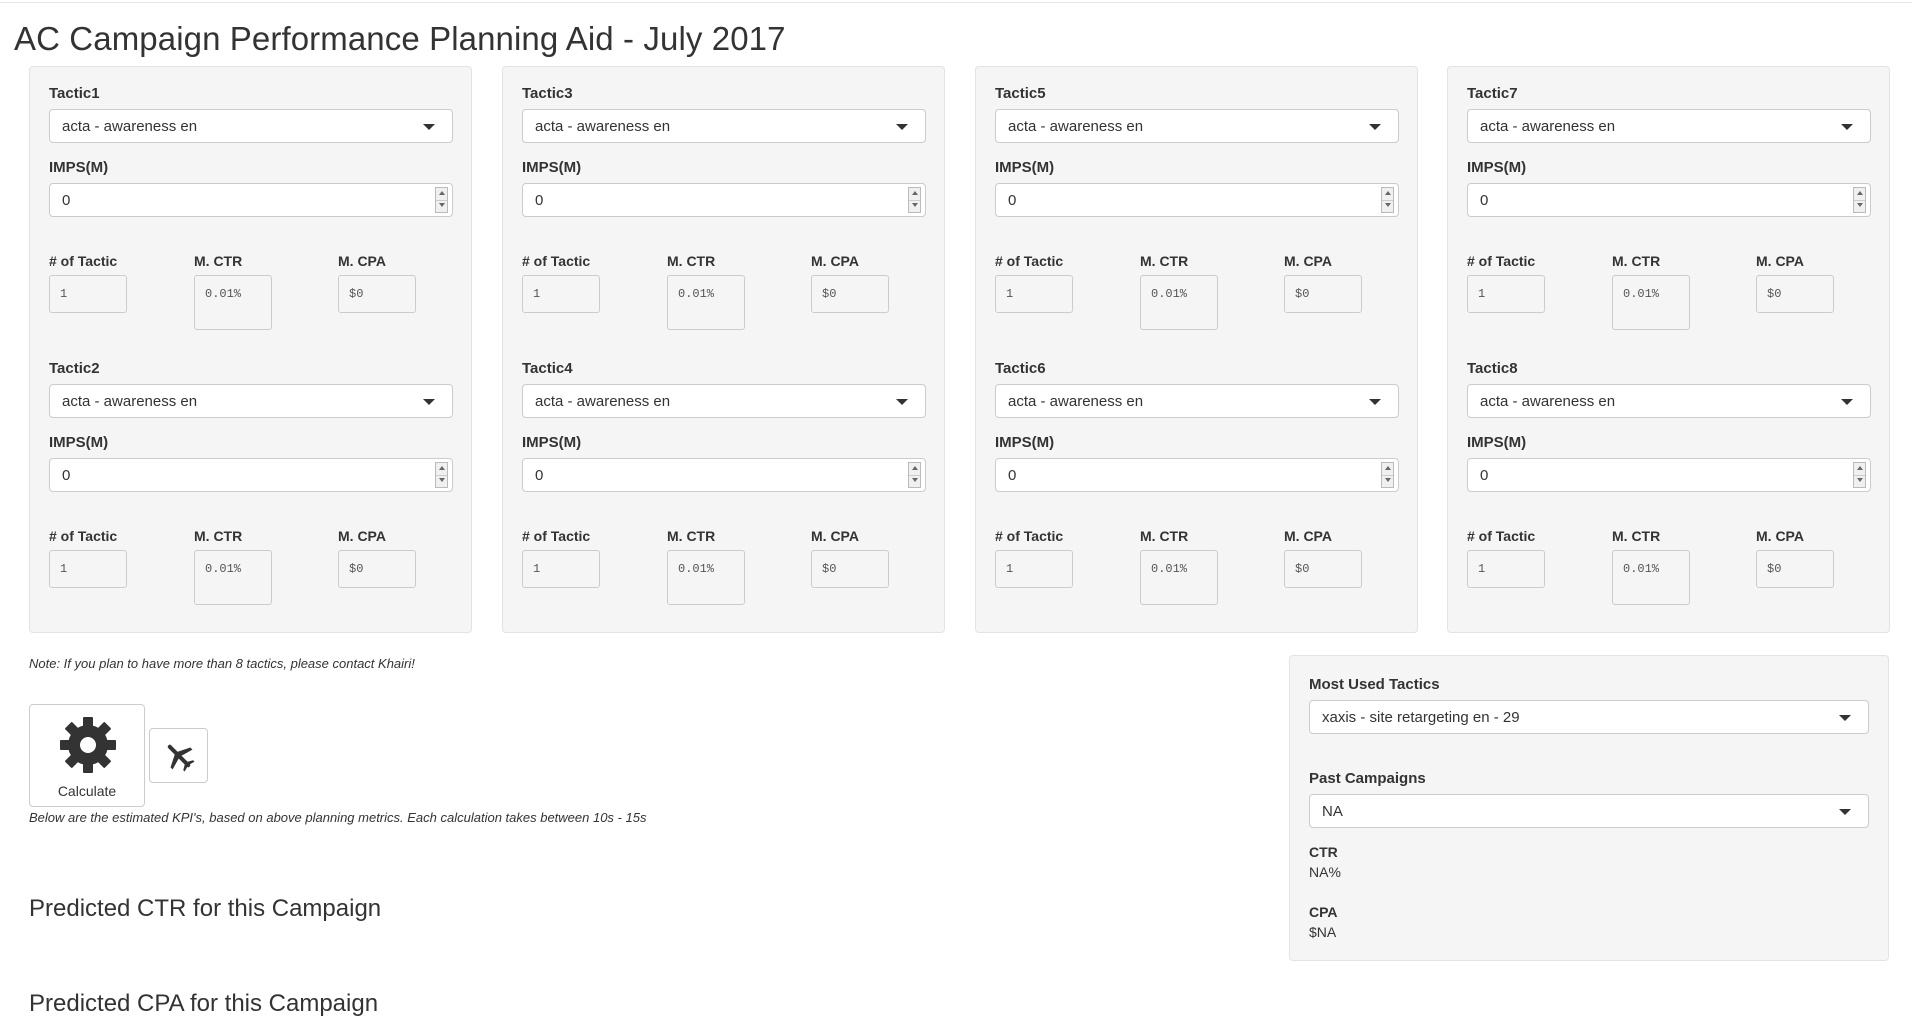 The image size is (1912, 1020). Describe the element at coordinates (1589, 717) in the screenshot. I see `most-used-tactics-select: xaxis - site retargeting en - 29` at that location.